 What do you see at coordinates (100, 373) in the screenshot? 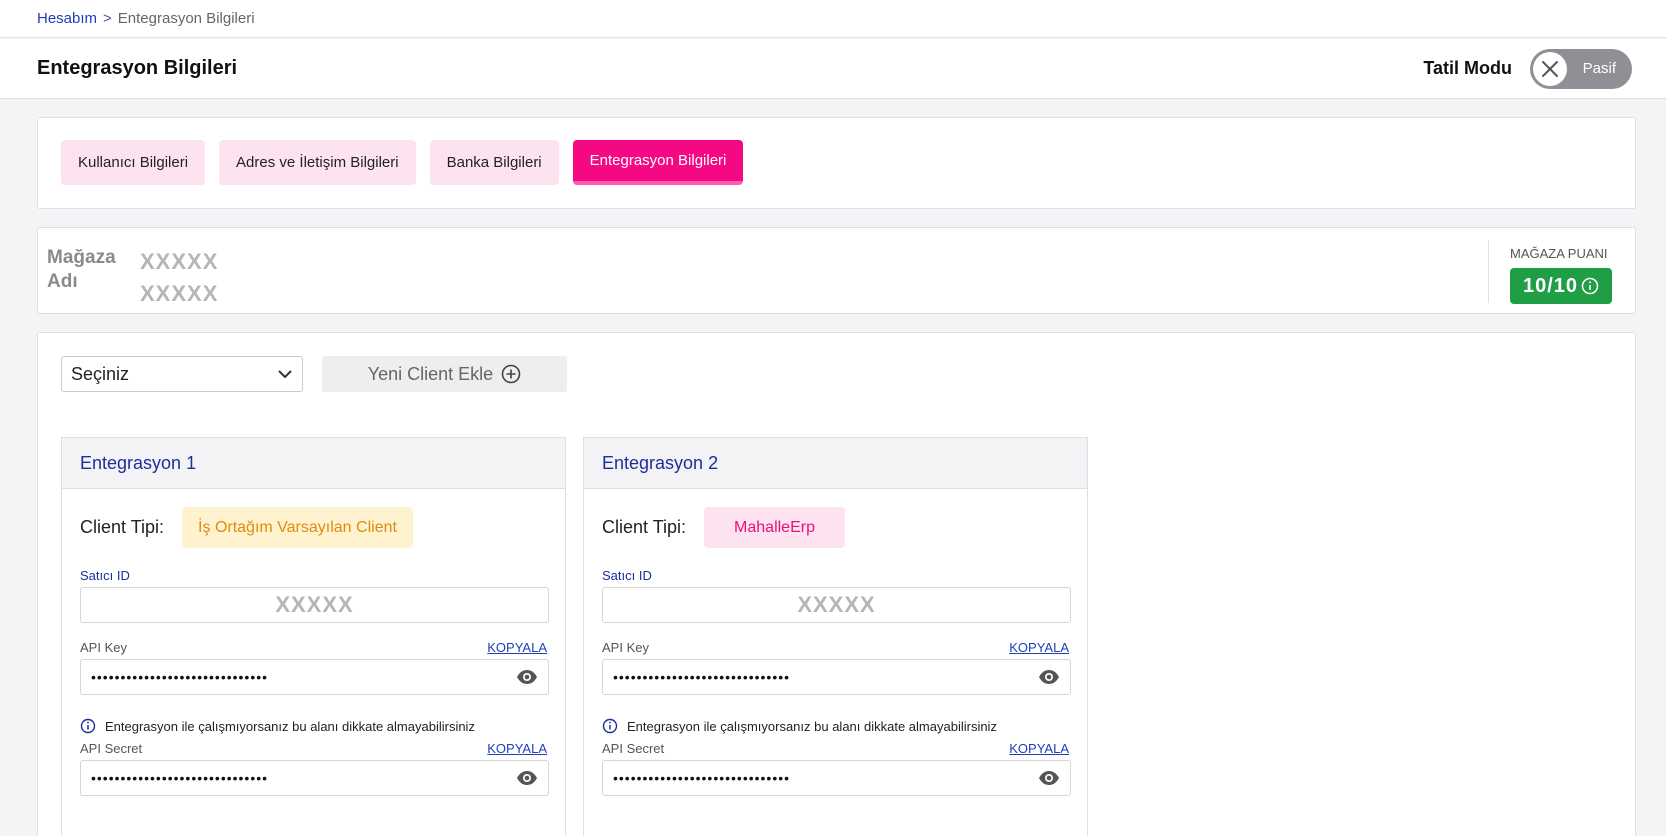
I see `client-select-value: Seçiniz` at bounding box center [100, 373].